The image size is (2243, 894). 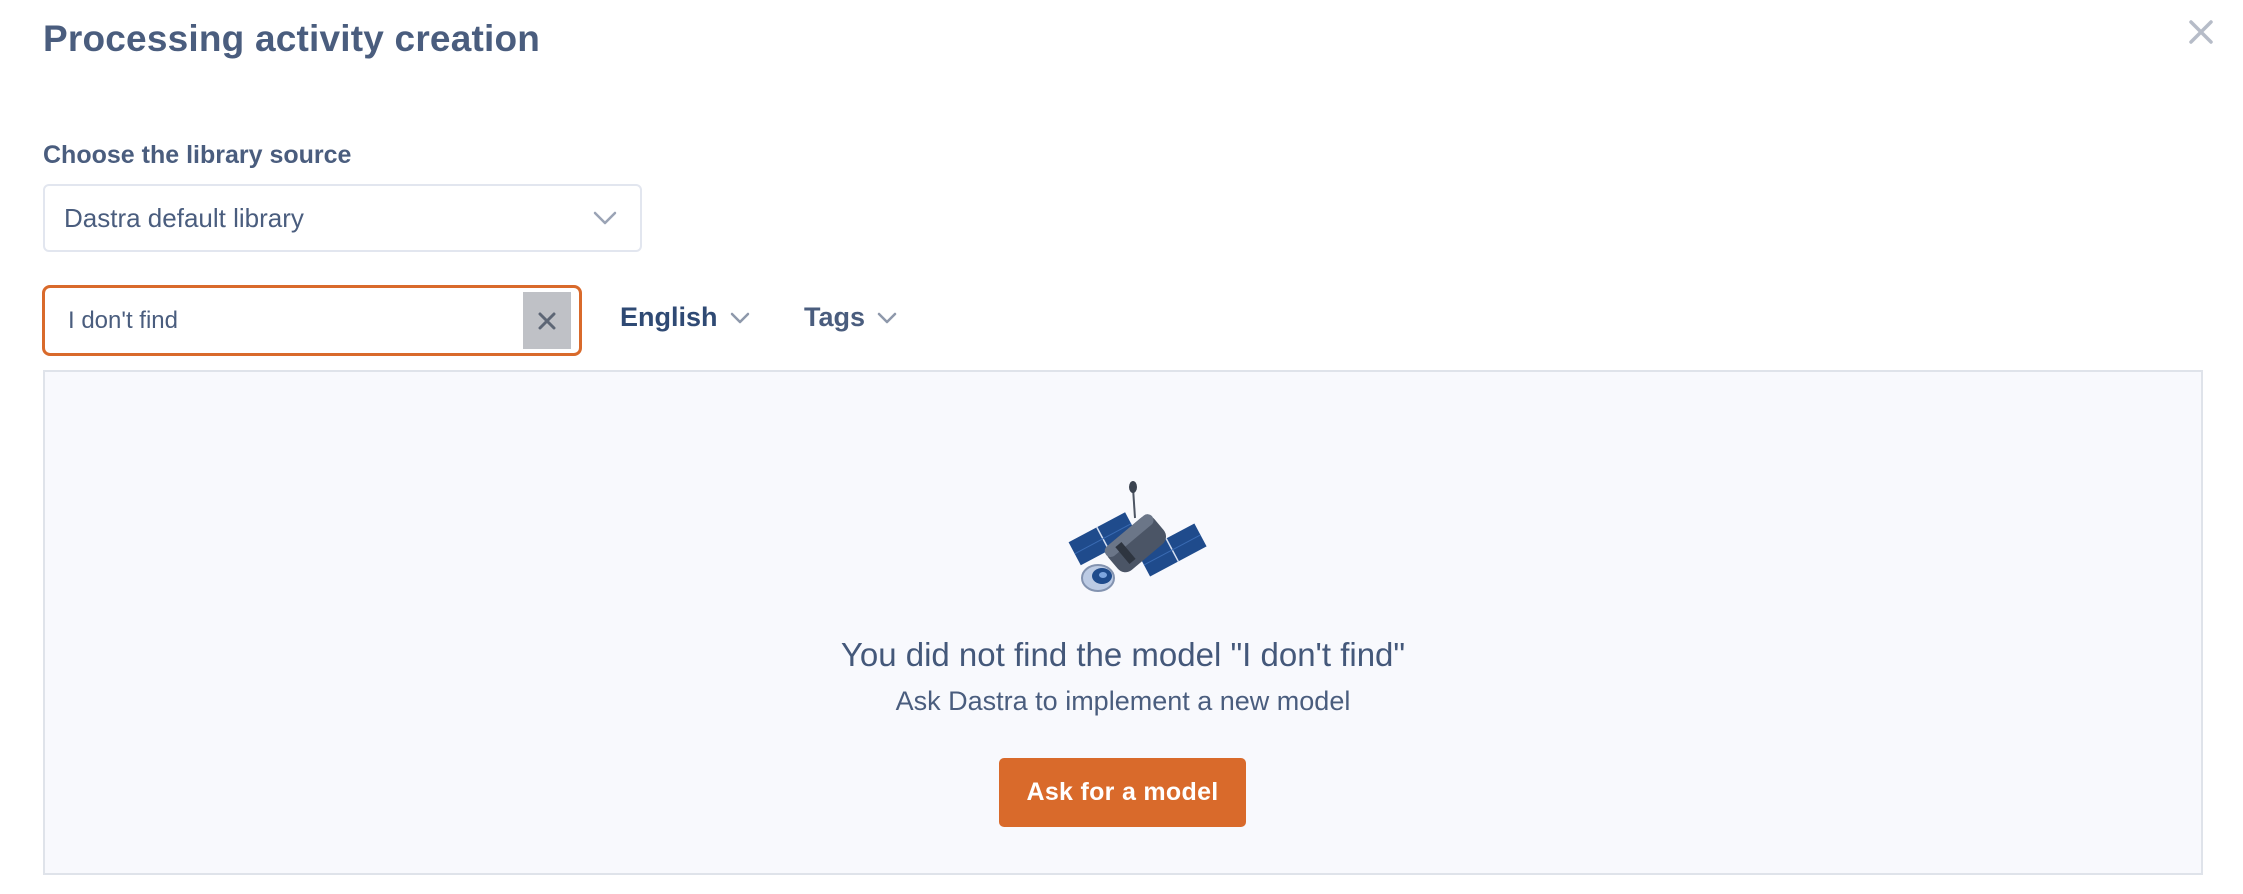 What do you see at coordinates (342, 218) in the screenshot?
I see `library-source-select: Dastra default library` at bounding box center [342, 218].